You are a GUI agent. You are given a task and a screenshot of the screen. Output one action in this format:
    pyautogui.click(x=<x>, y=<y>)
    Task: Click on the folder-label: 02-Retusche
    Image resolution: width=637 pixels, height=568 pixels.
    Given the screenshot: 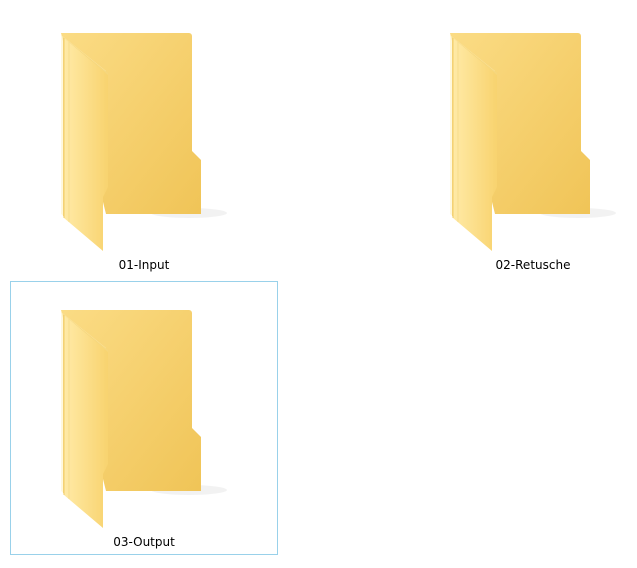 What is the action you would take?
    pyautogui.click(x=533, y=265)
    